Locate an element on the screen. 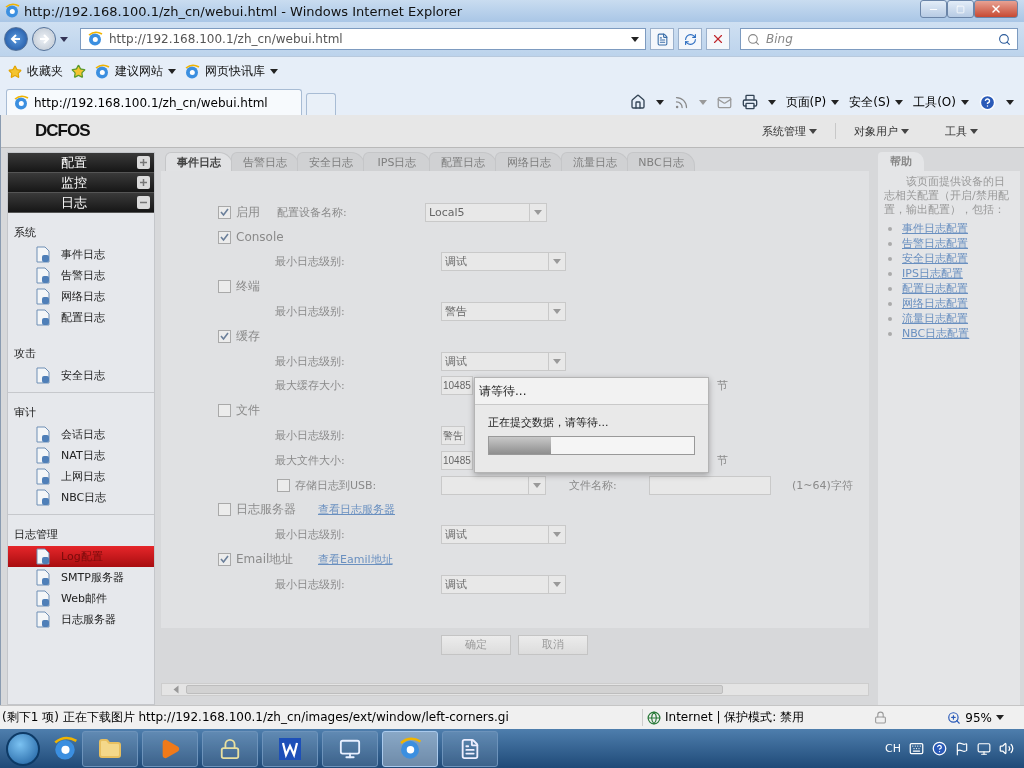 The image size is (1024, 768). address-field: http://192.168.100.1/zh_cn/webui.html is located at coordinates (363, 39).